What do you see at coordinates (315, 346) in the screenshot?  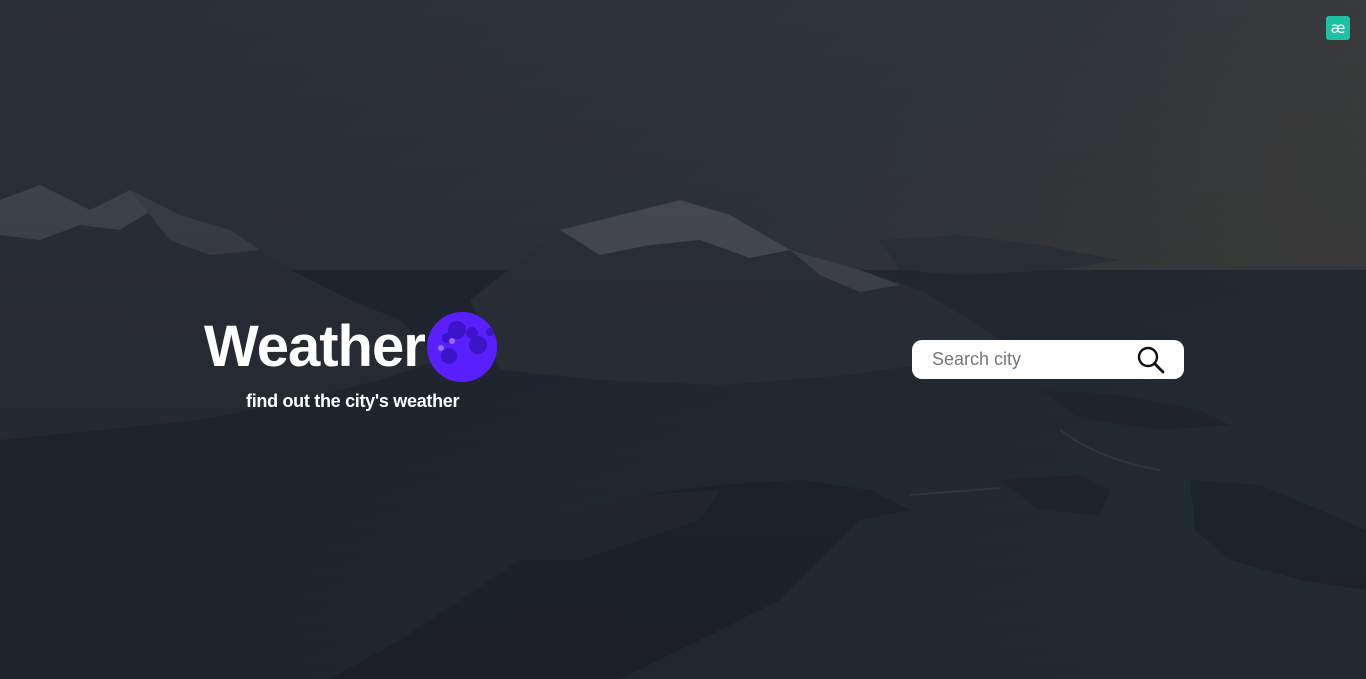 I see `app-title: Weather` at bounding box center [315, 346].